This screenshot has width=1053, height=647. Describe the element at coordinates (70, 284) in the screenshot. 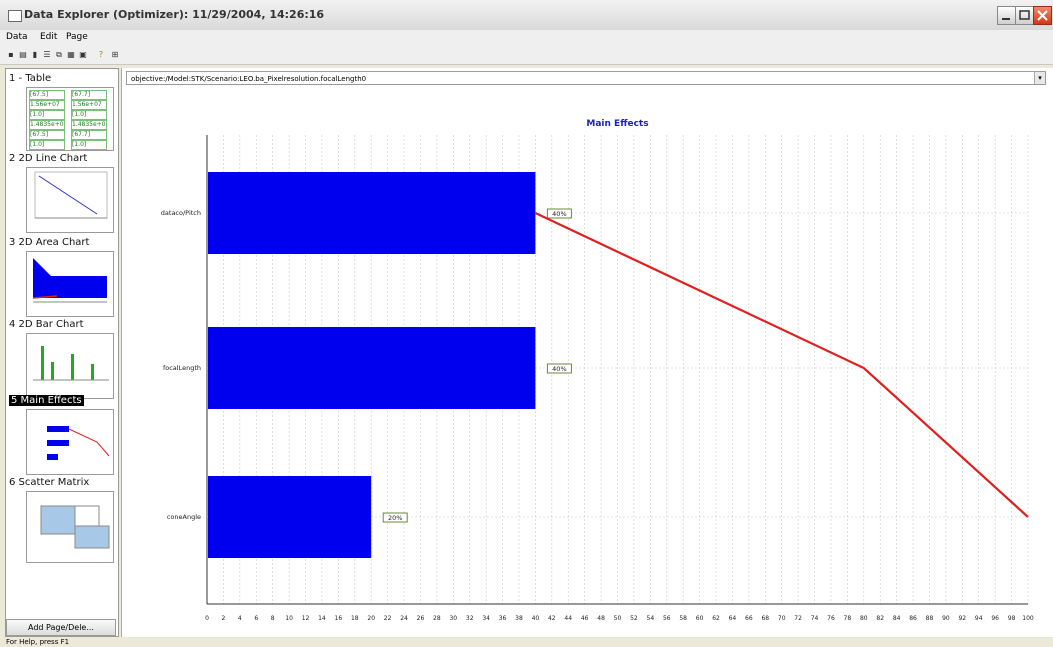

I see `thumb-area-chart` at that location.